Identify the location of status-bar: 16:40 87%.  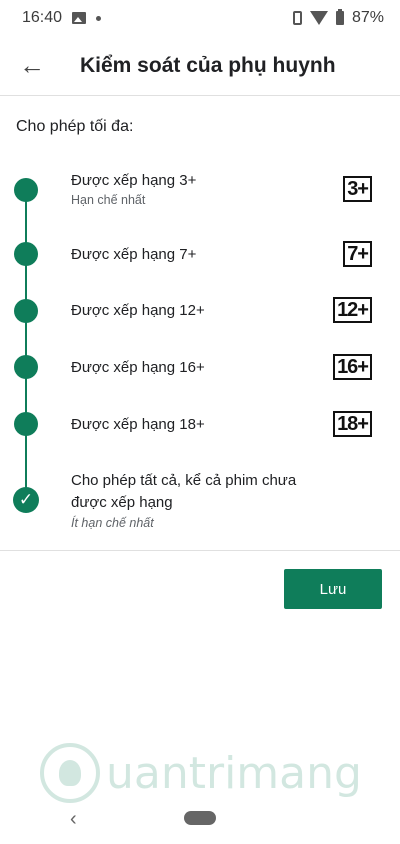
(200, 18).